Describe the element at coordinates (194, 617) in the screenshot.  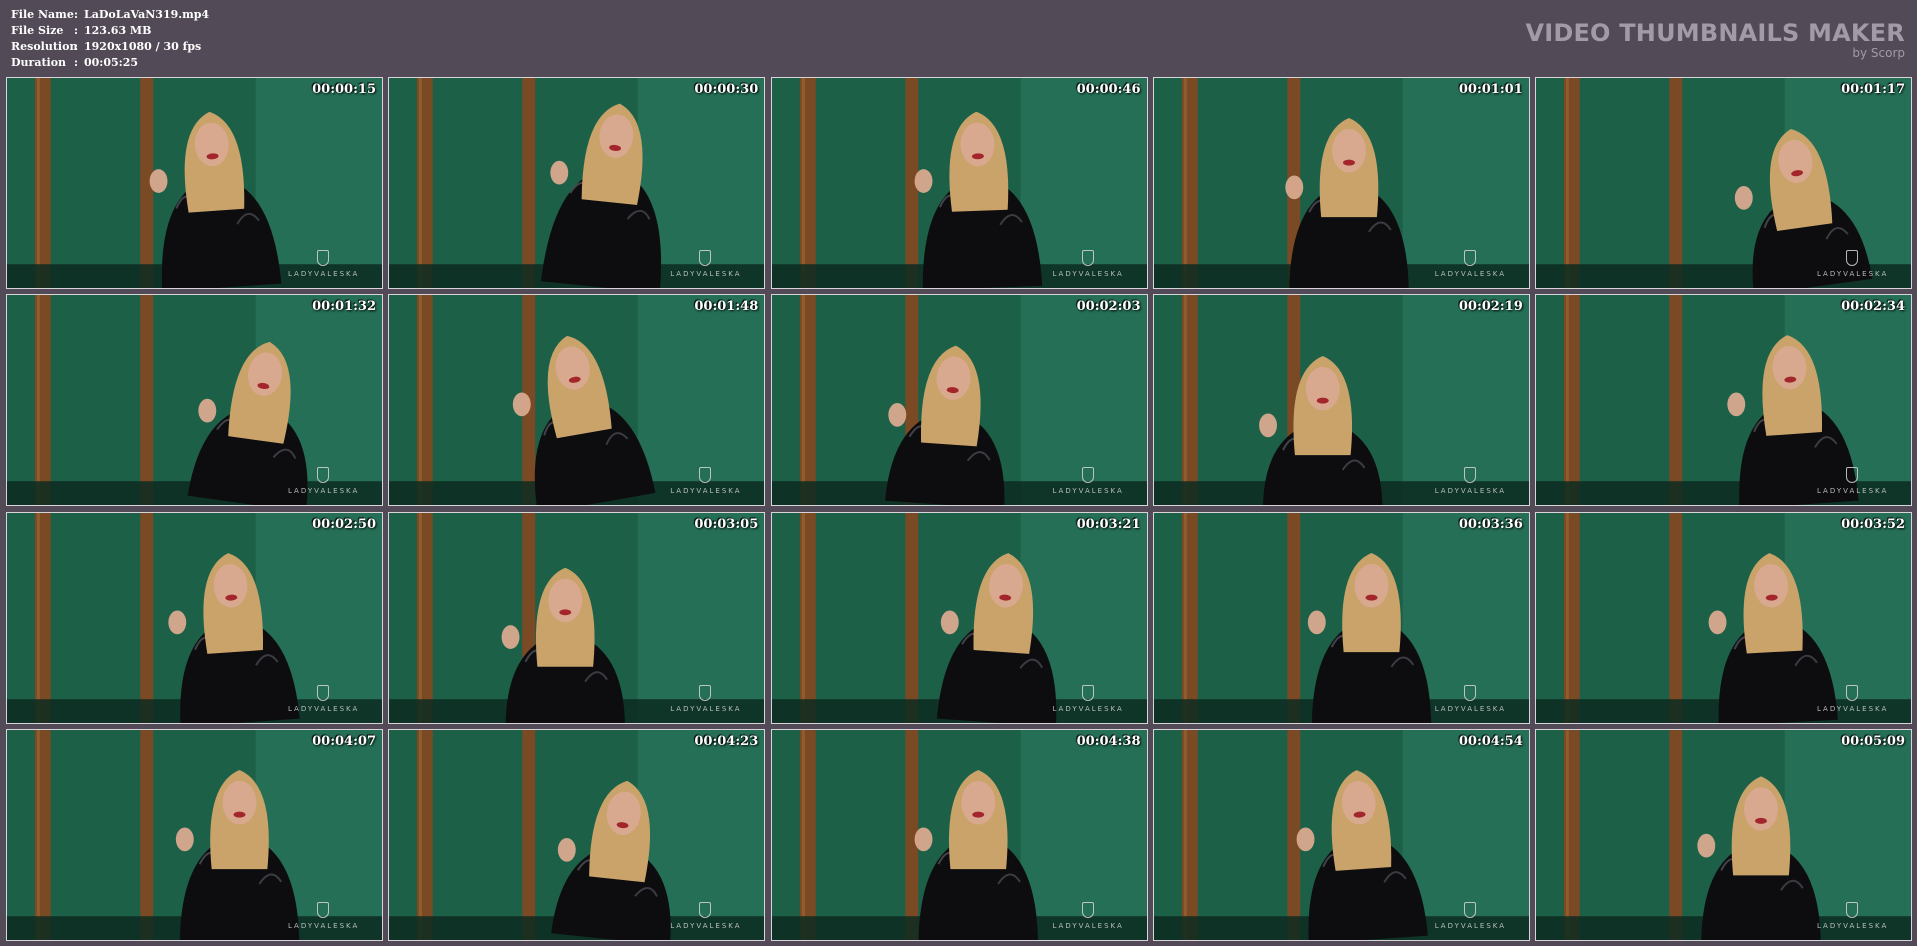
I see `video-thumbnail: 00:02:50 LADYVALESKA` at that location.